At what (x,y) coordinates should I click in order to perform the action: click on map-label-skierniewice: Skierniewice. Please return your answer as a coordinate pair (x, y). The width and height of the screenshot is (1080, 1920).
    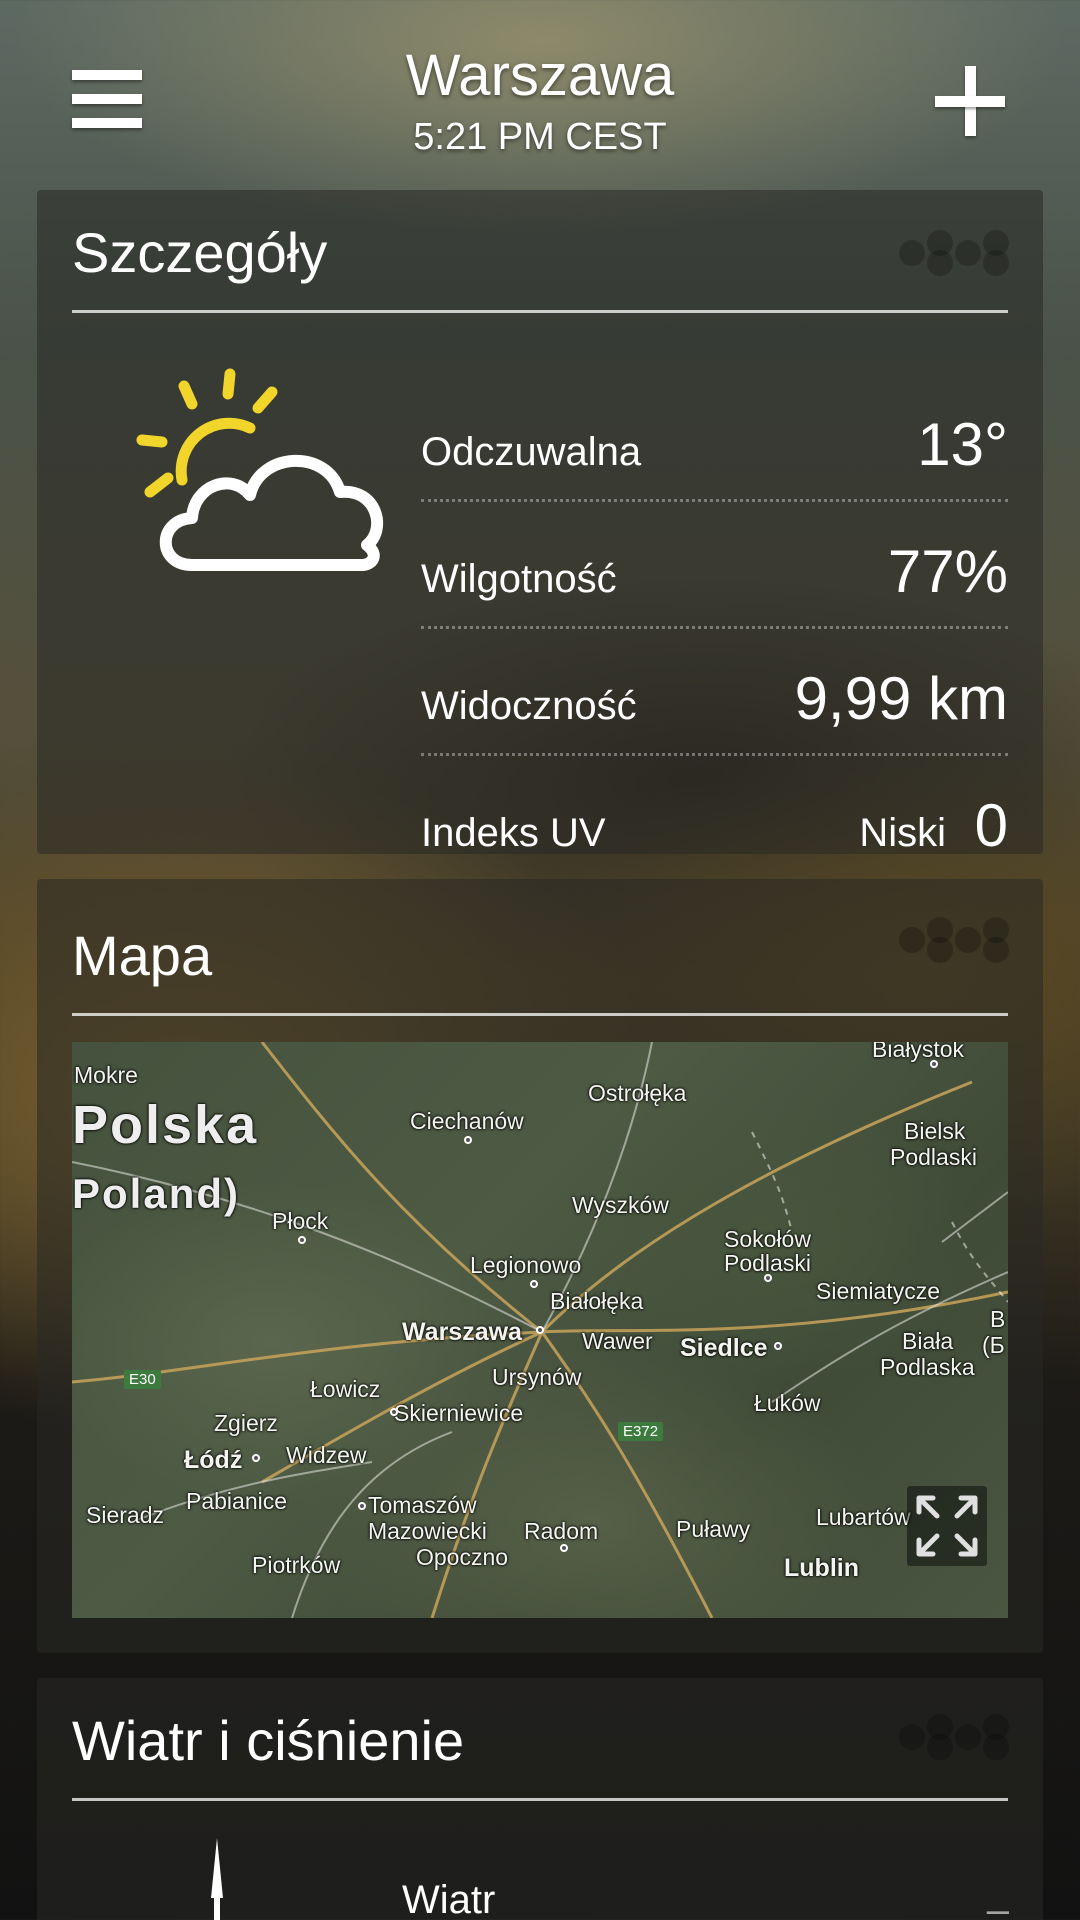
    Looking at the image, I should click on (459, 1413).